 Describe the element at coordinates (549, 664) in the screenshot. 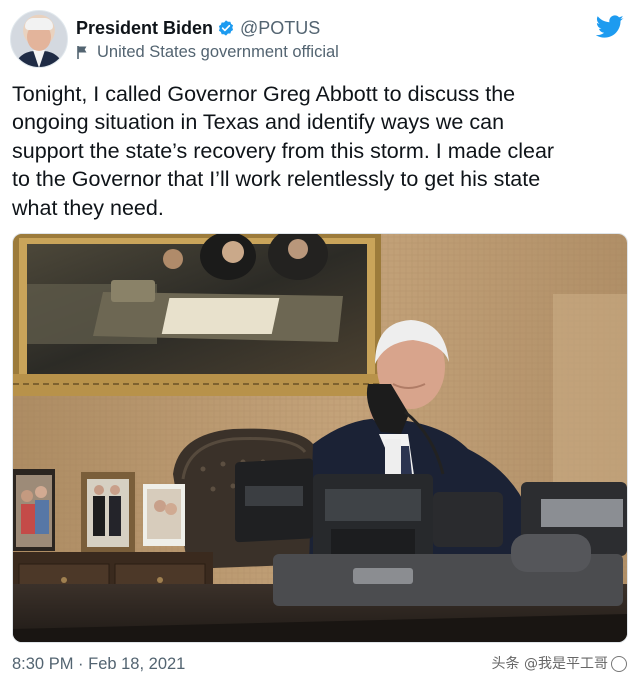

I see `watermark-text: 头条 @我是平工哥` at that location.